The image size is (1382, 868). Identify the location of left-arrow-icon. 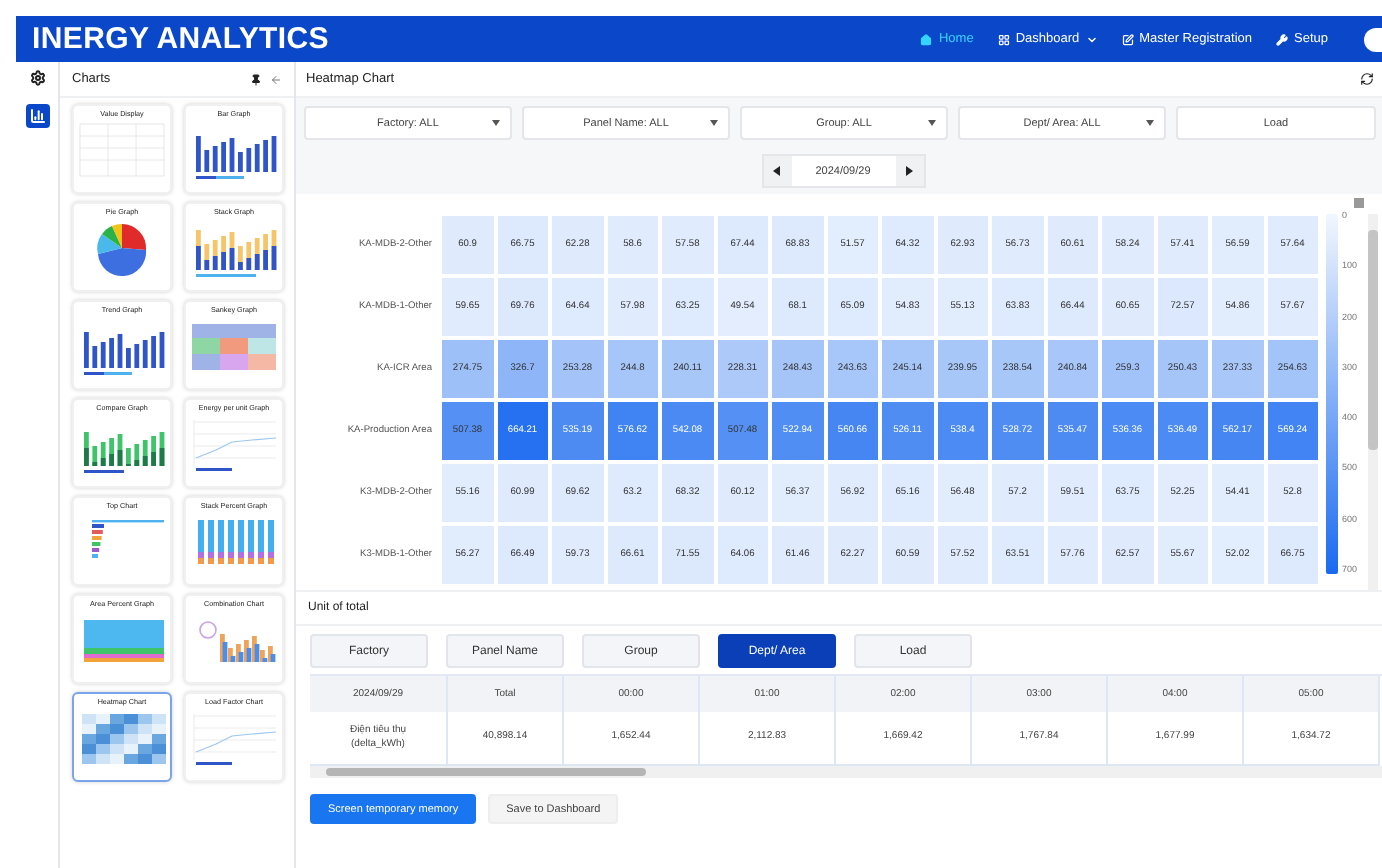
(777, 171).